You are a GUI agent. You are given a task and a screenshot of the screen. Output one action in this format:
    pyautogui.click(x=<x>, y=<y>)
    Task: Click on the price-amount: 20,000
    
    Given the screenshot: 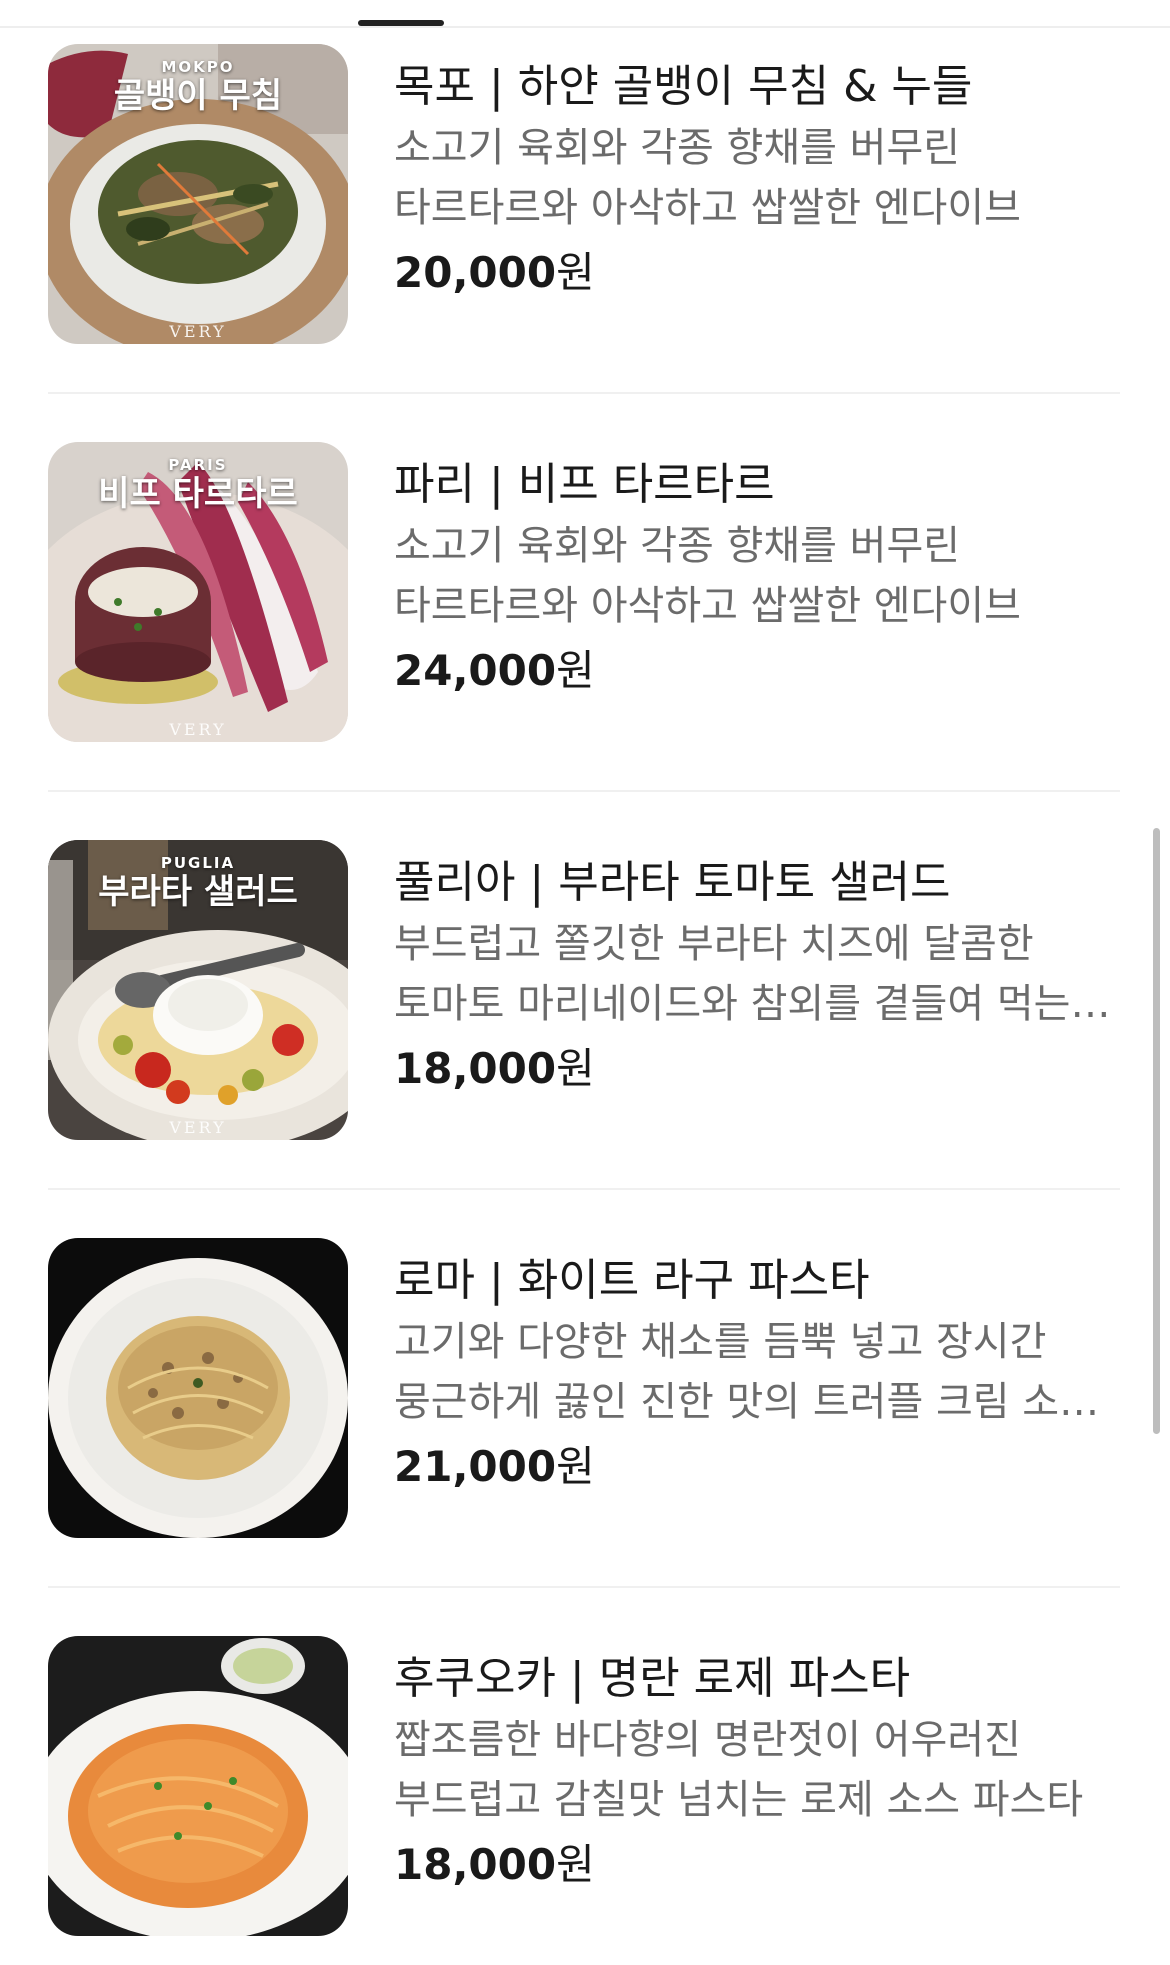 What is the action you would take?
    pyautogui.click(x=475, y=272)
    